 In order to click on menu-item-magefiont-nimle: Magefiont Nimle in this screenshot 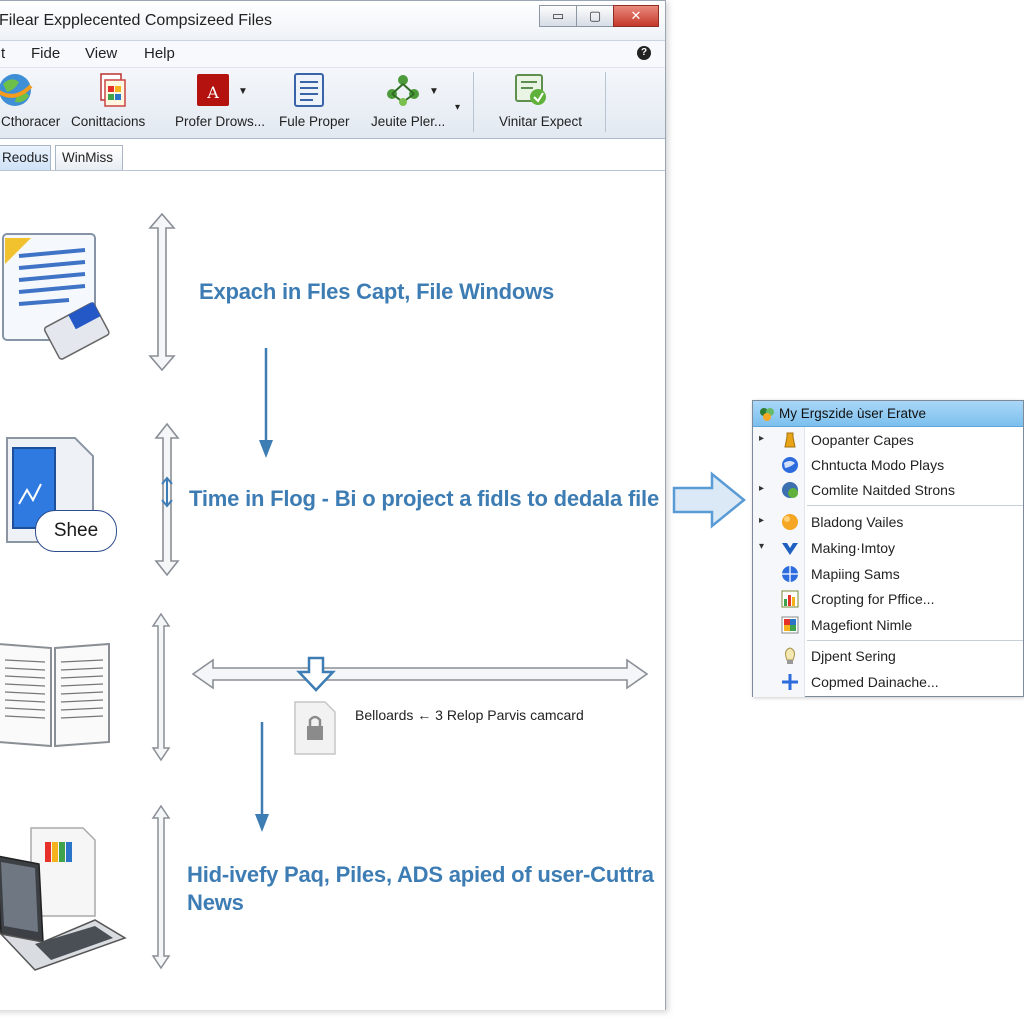, I will do `click(888, 624)`.